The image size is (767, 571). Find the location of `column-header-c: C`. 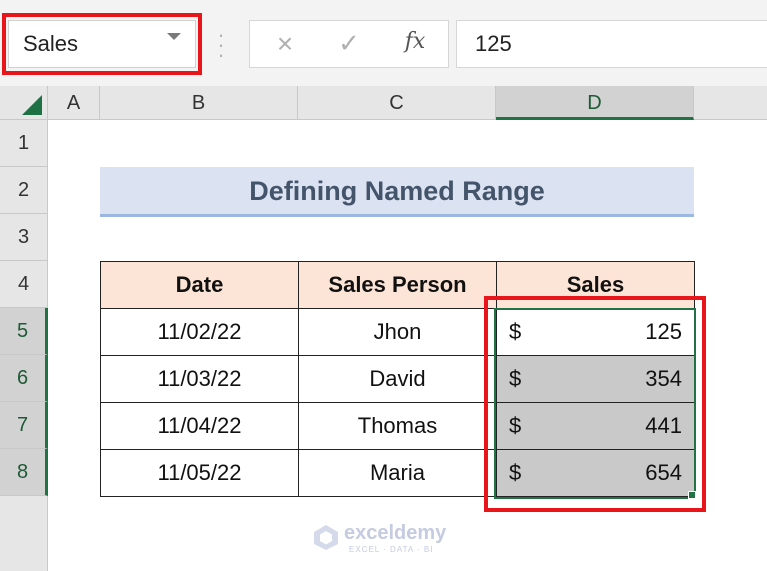

column-header-c: C is located at coordinates (397, 103).